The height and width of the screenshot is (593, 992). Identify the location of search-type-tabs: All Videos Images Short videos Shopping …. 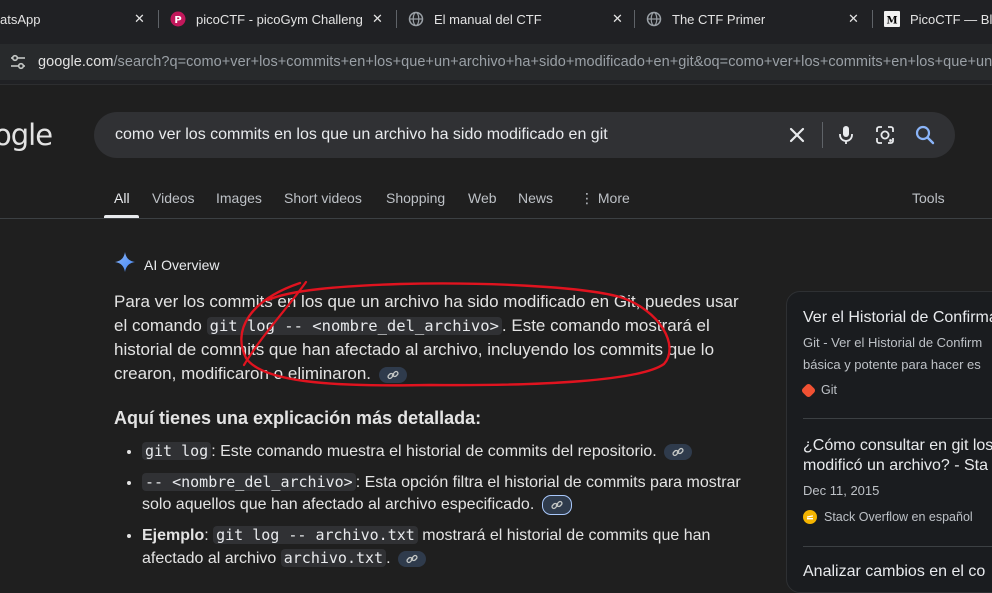
(496, 202).